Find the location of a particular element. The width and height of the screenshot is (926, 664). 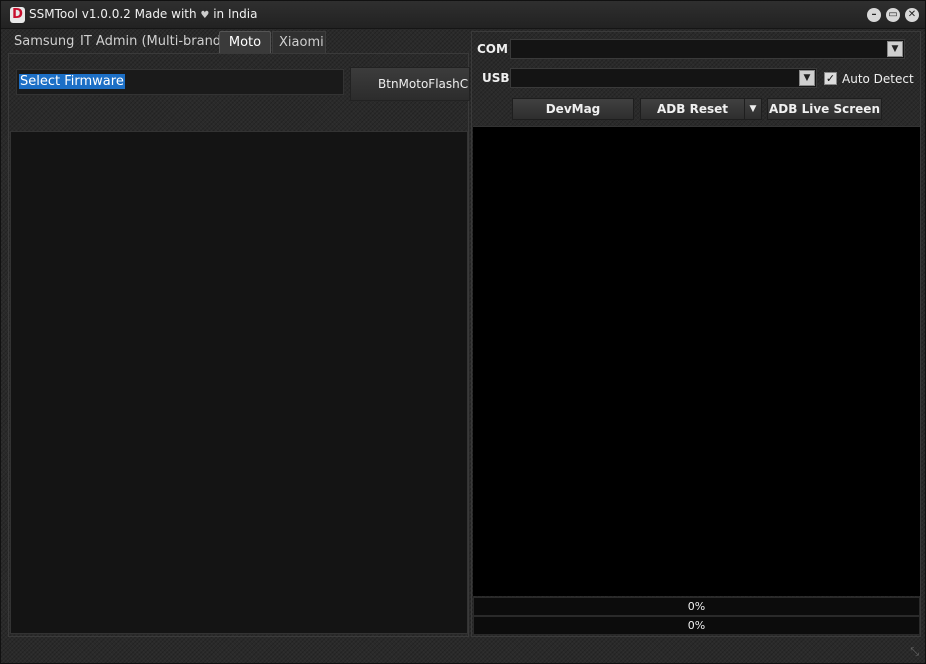

adb-reset-dropdown-icon: ▼ is located at coordinates (753, 109).